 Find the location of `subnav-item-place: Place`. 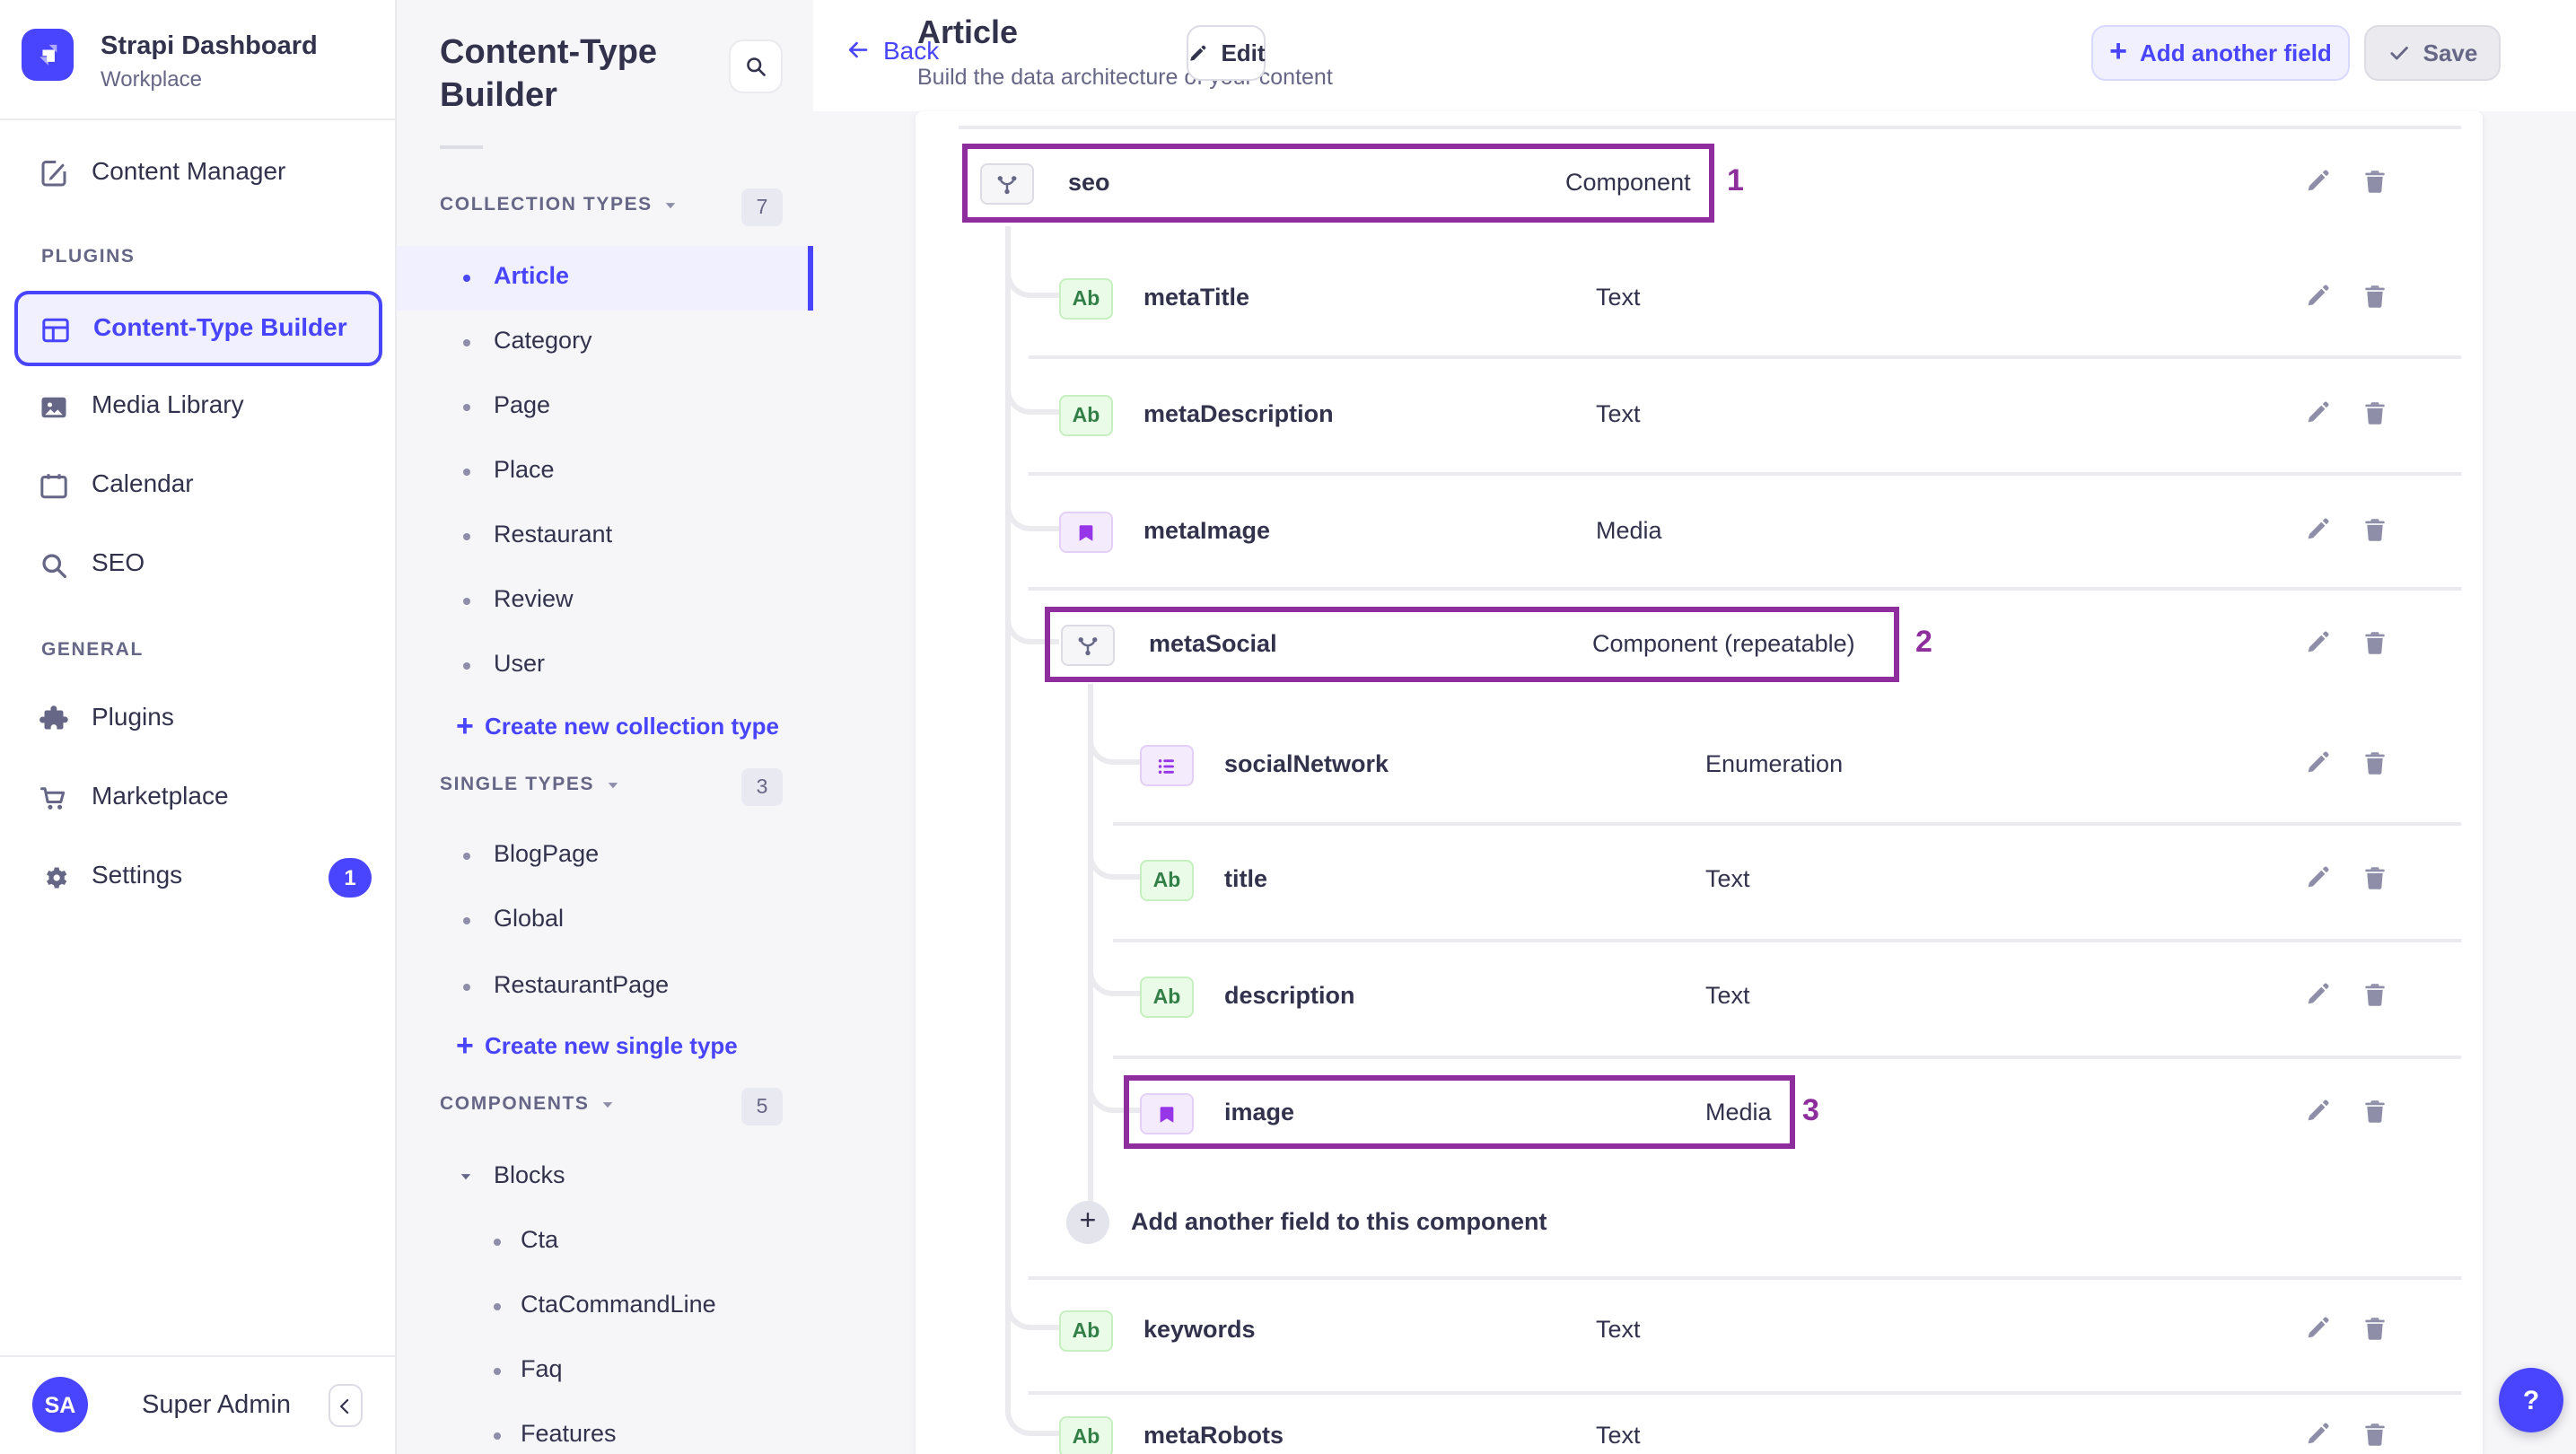

subnav-item-place: Place is located at coordinates (605, 472).